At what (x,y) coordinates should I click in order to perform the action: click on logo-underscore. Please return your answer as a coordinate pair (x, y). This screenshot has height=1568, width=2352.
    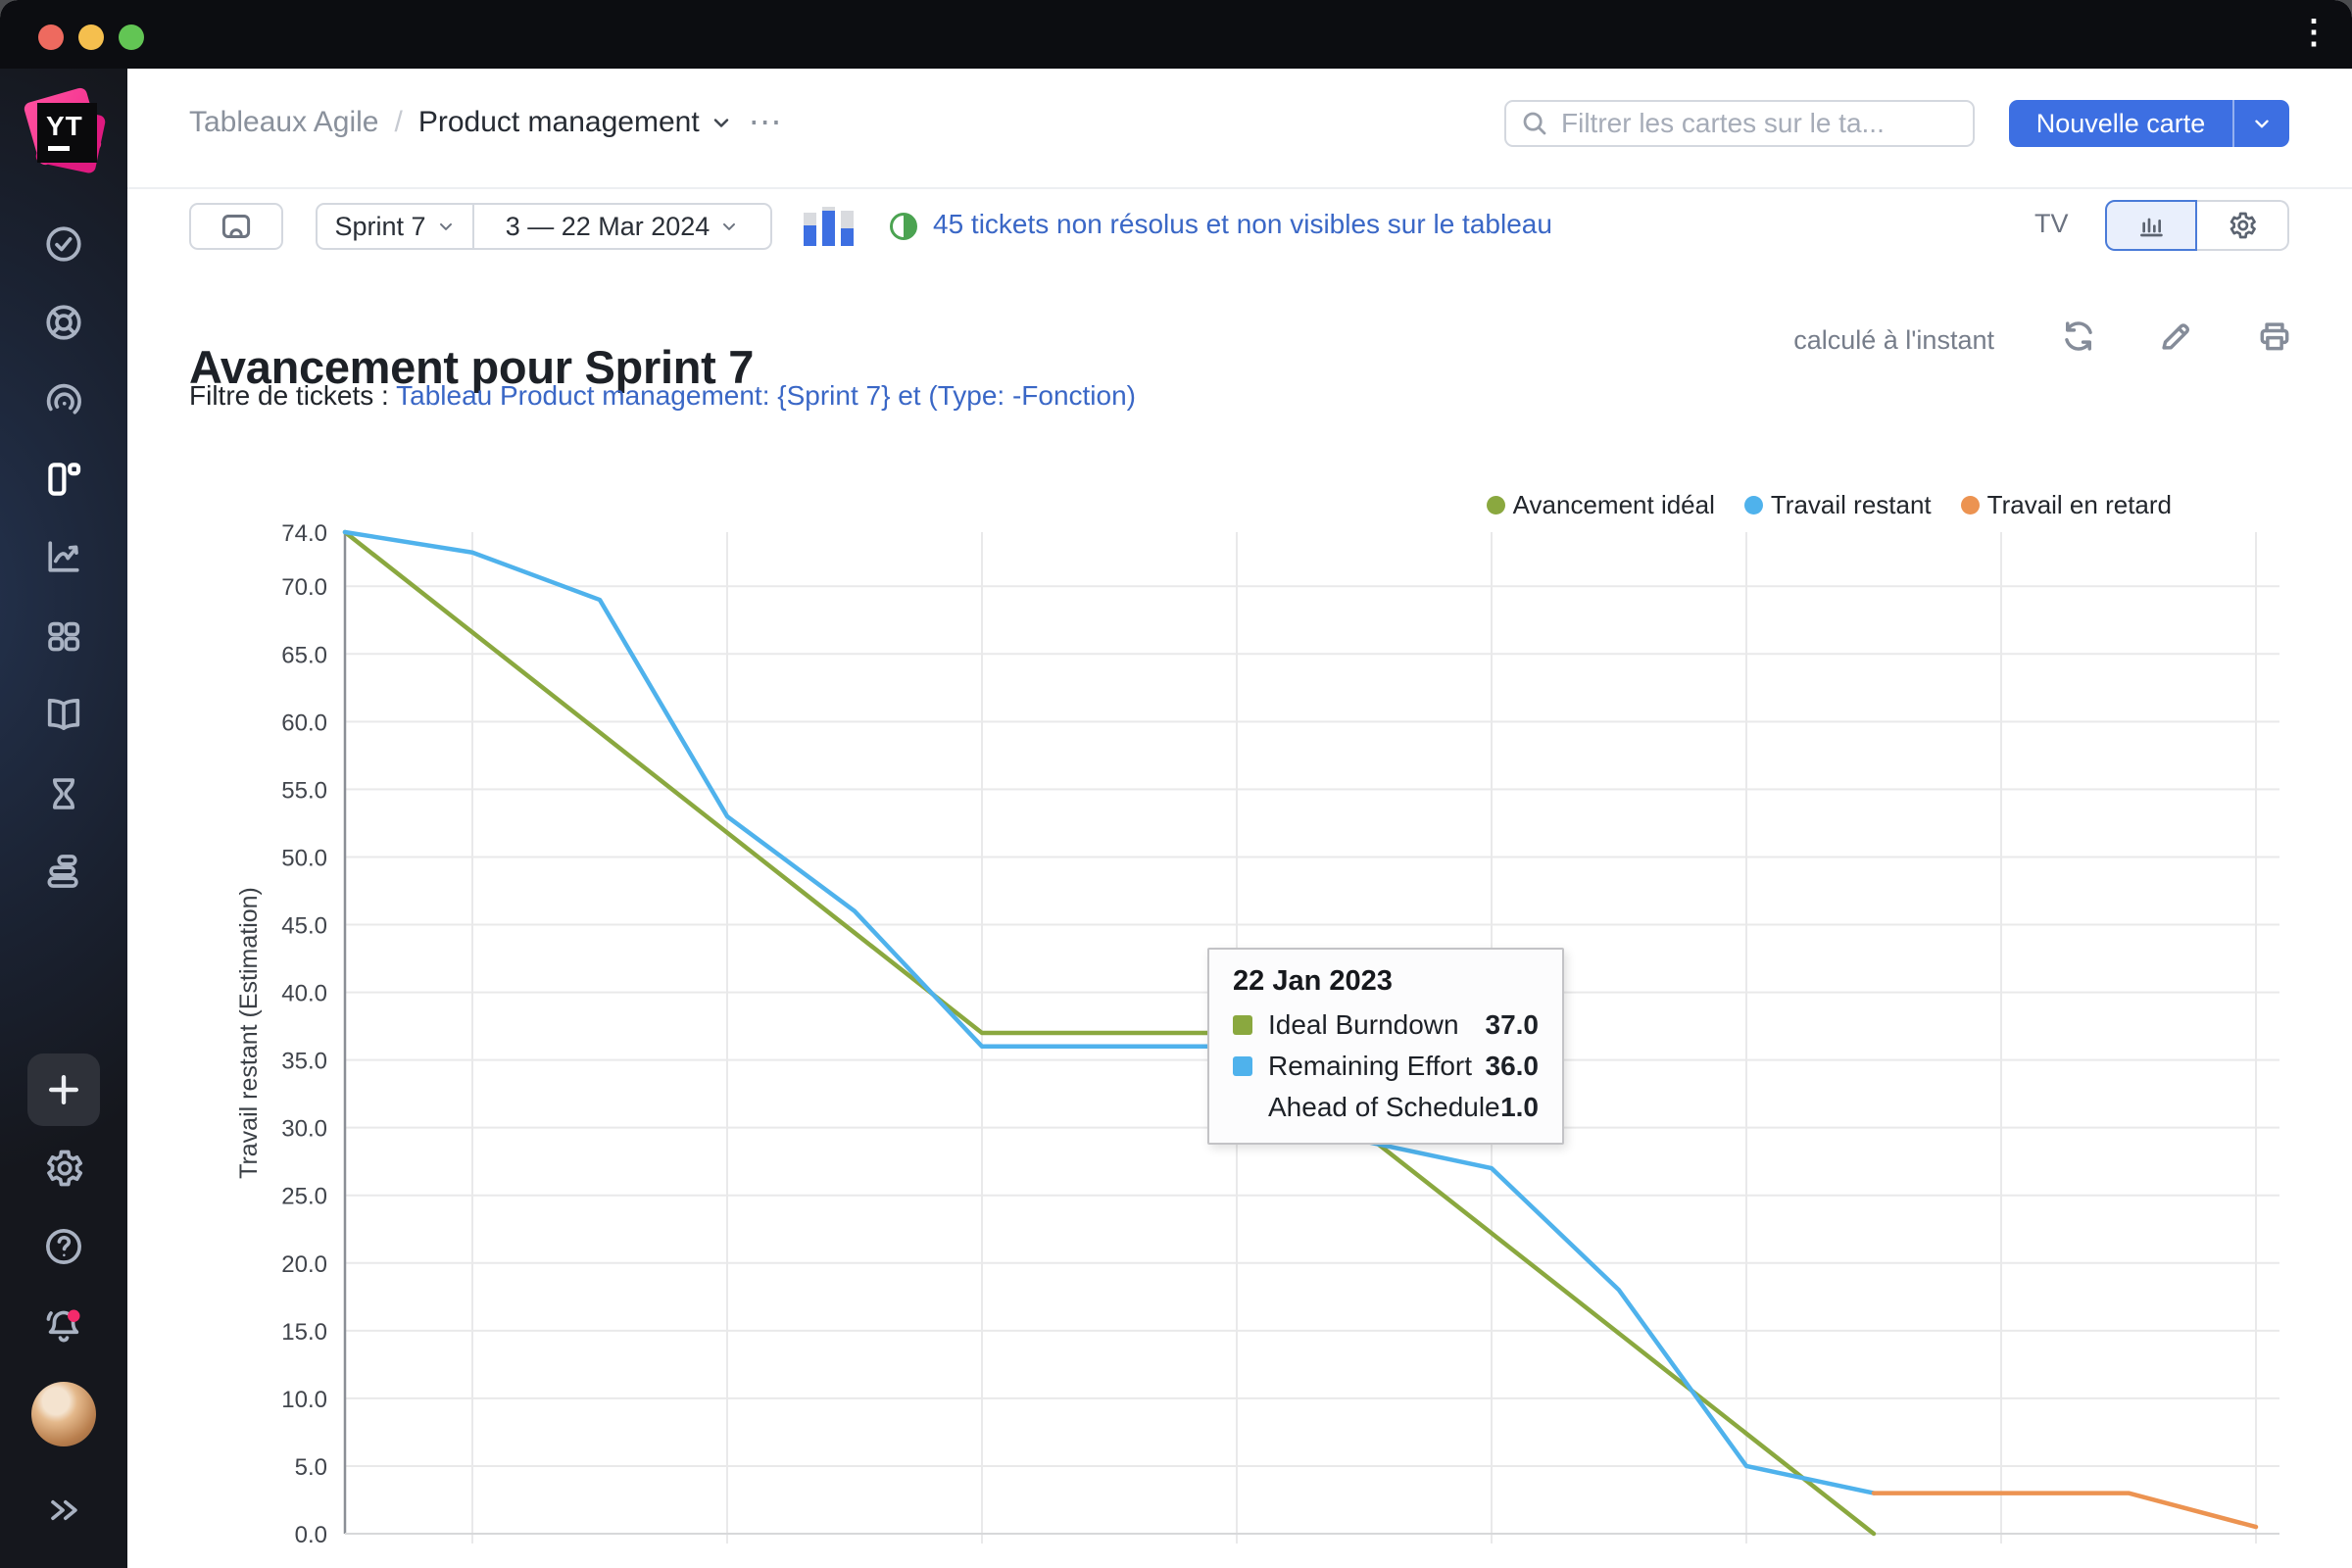
    Looking at the image, I should click on (59, 148).